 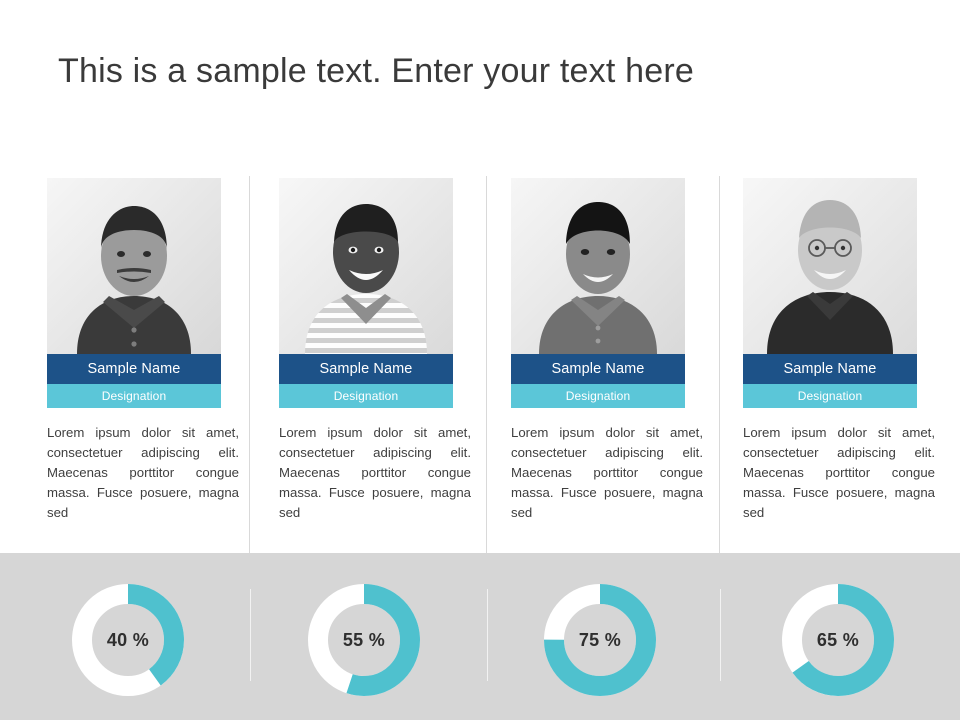 I want to click on donut-chart: 55 %, so click(x=364, y=640).